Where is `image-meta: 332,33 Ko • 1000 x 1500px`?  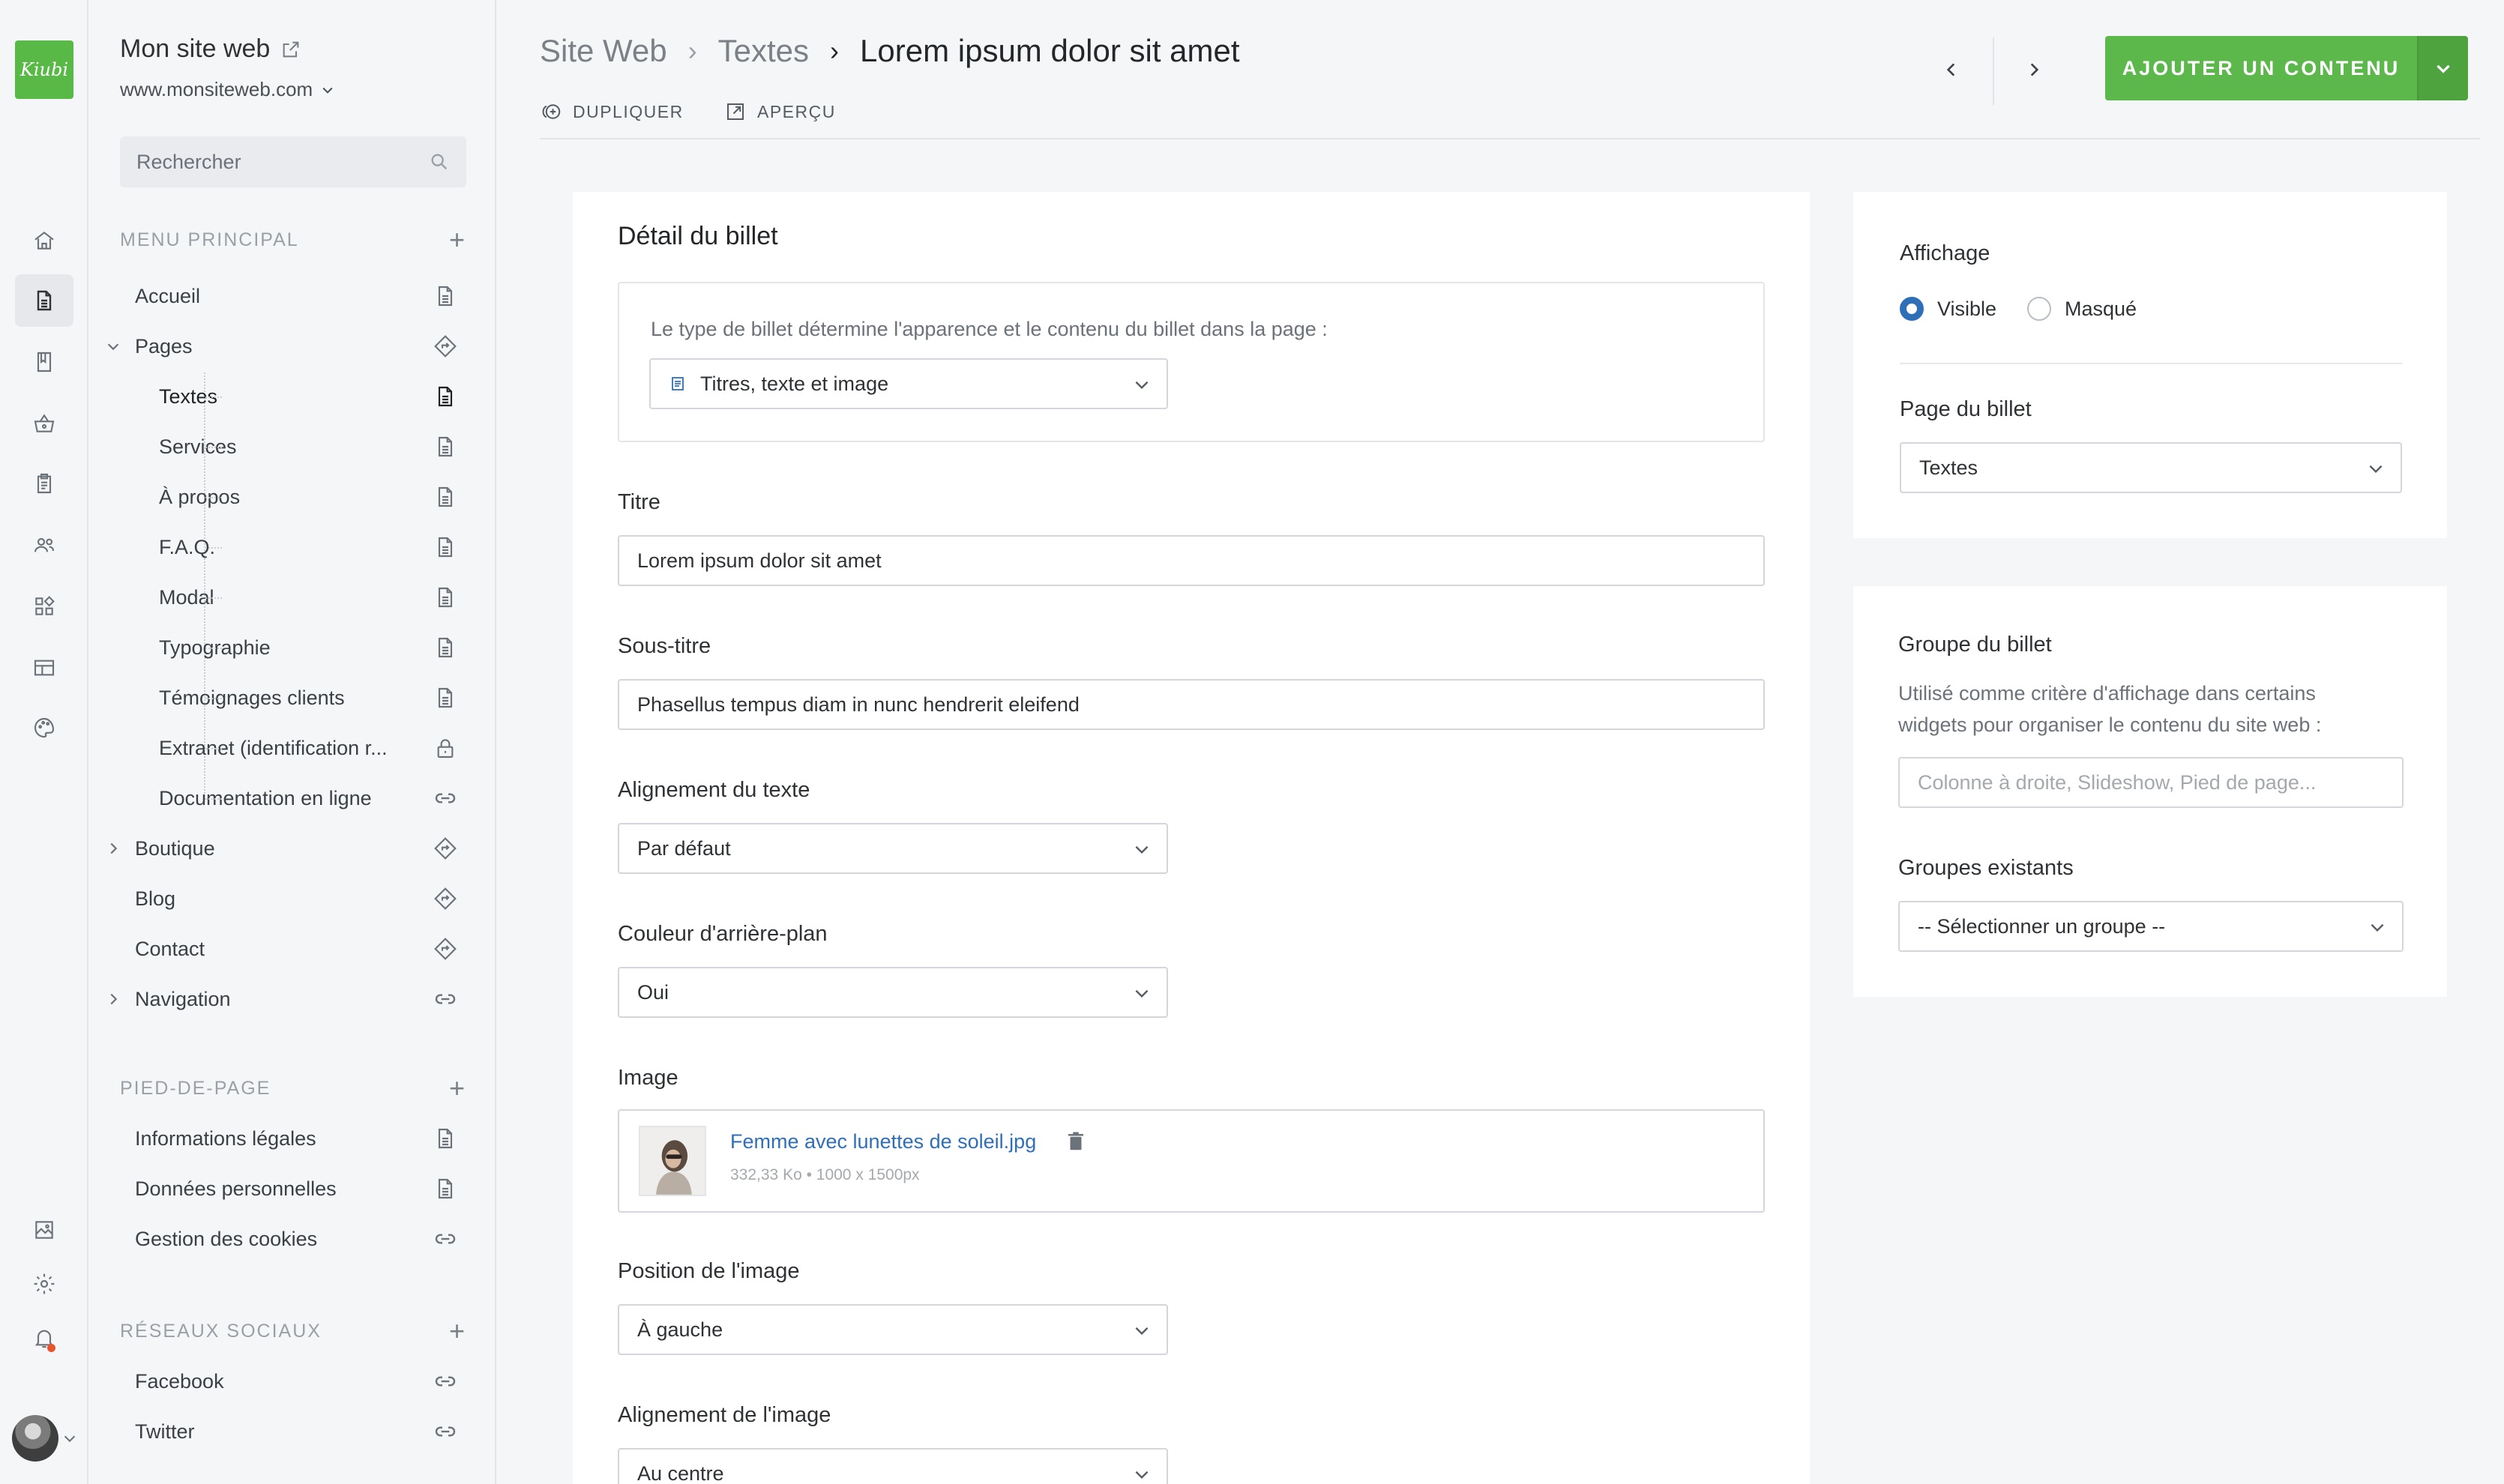 image-meta: 332,33 Ko • 1000 x 1500px is located at coordinates (825, 1175).